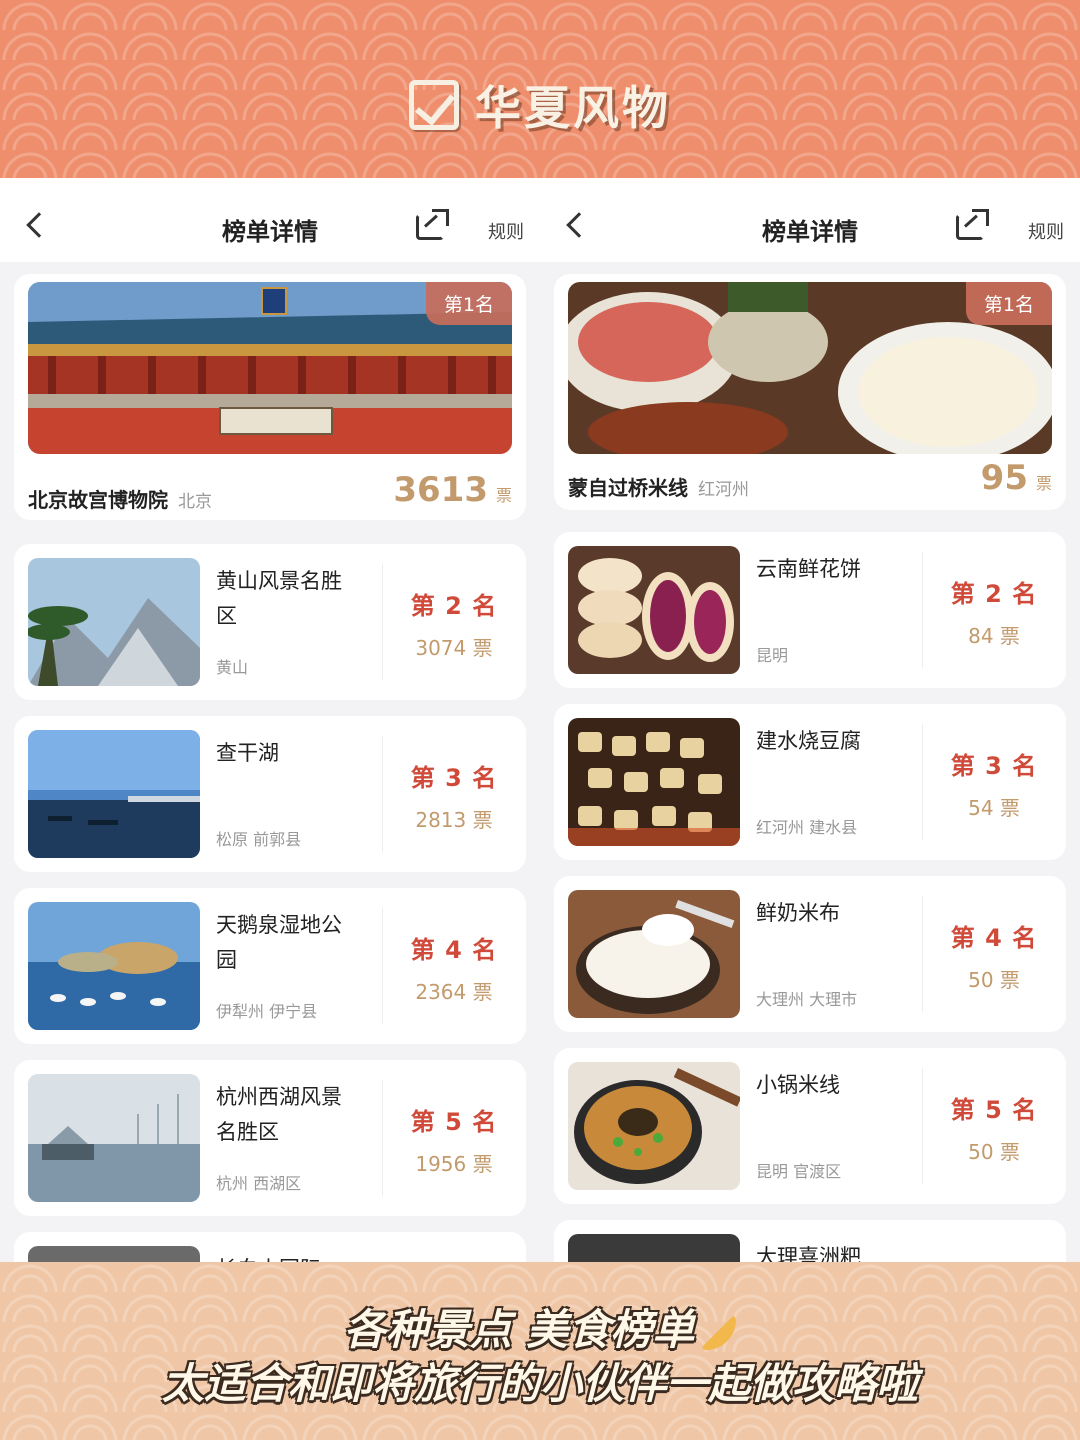  Describe the element at coordinates (454, 648) in the screenshot. I see `item-votes: 3074 票` at that location.